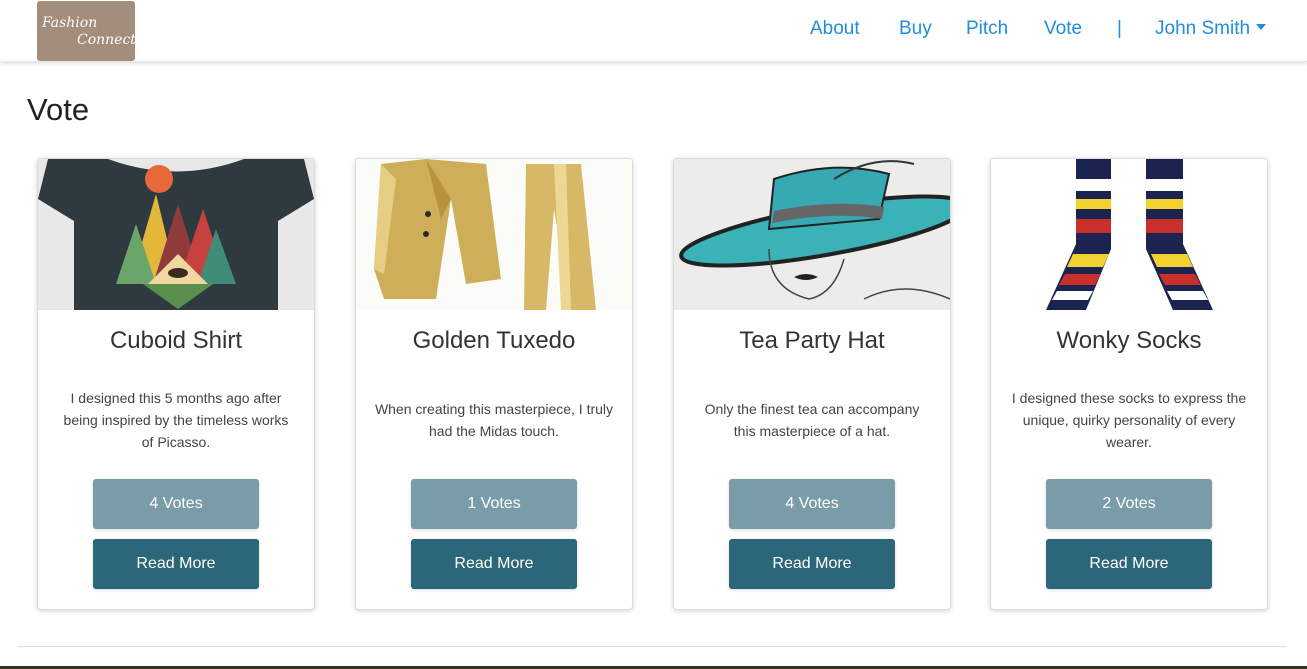 This screenshot has width=1307, height=669. I want to click on design-image-tuxedo, so click(494, 234).